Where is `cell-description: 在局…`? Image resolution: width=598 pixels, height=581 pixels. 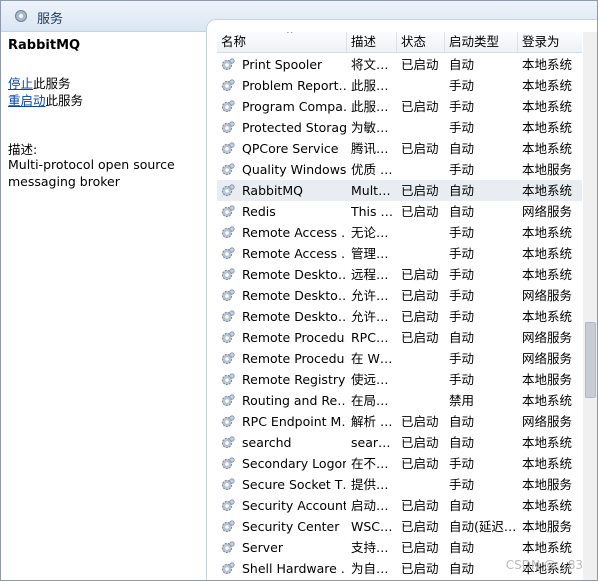
cell-description: 在局… is located at coordinates (370, 400).